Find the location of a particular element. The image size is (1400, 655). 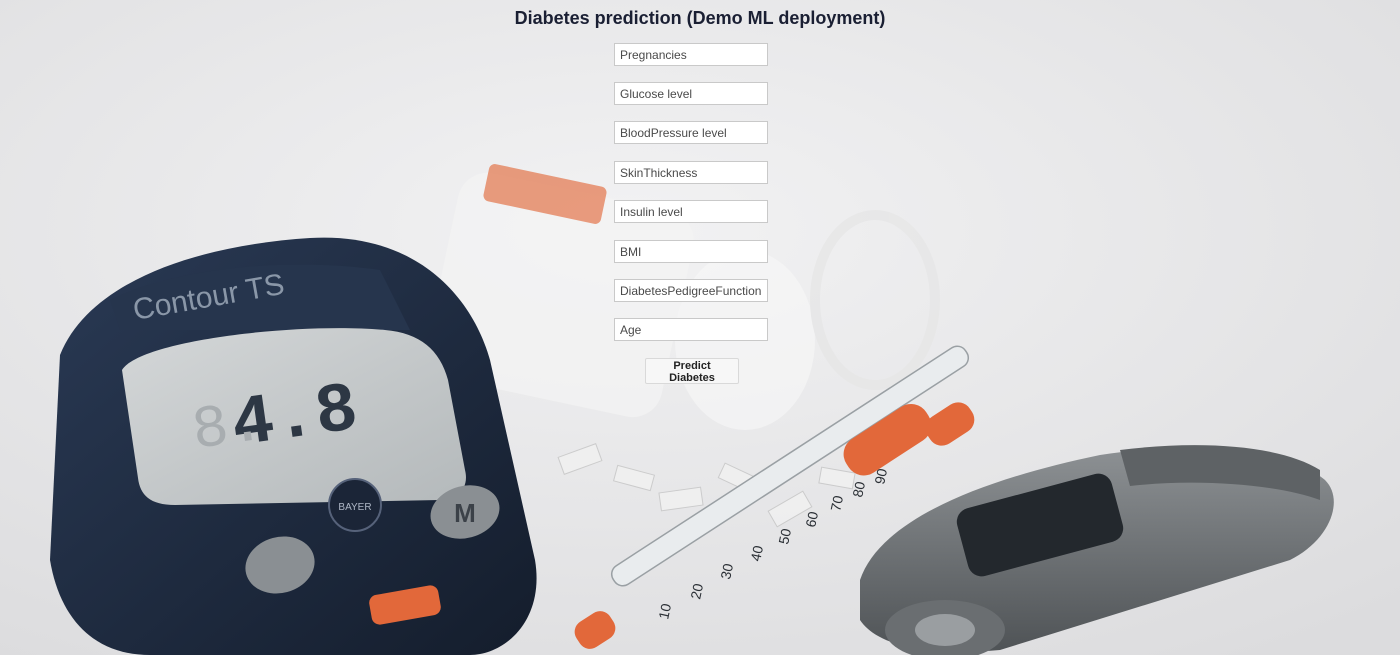

bmi-field is located at coordinates (691, 251).